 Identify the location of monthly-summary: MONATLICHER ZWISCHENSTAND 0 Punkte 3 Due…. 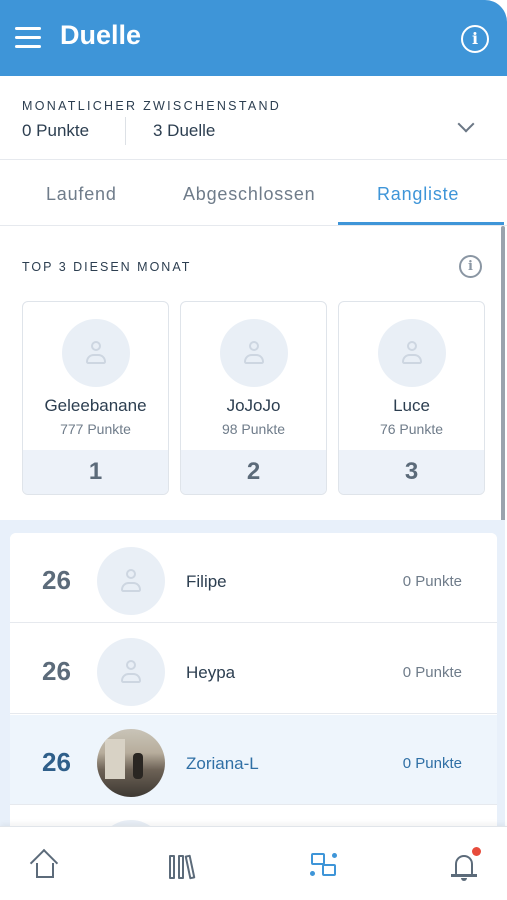
(253, 118).